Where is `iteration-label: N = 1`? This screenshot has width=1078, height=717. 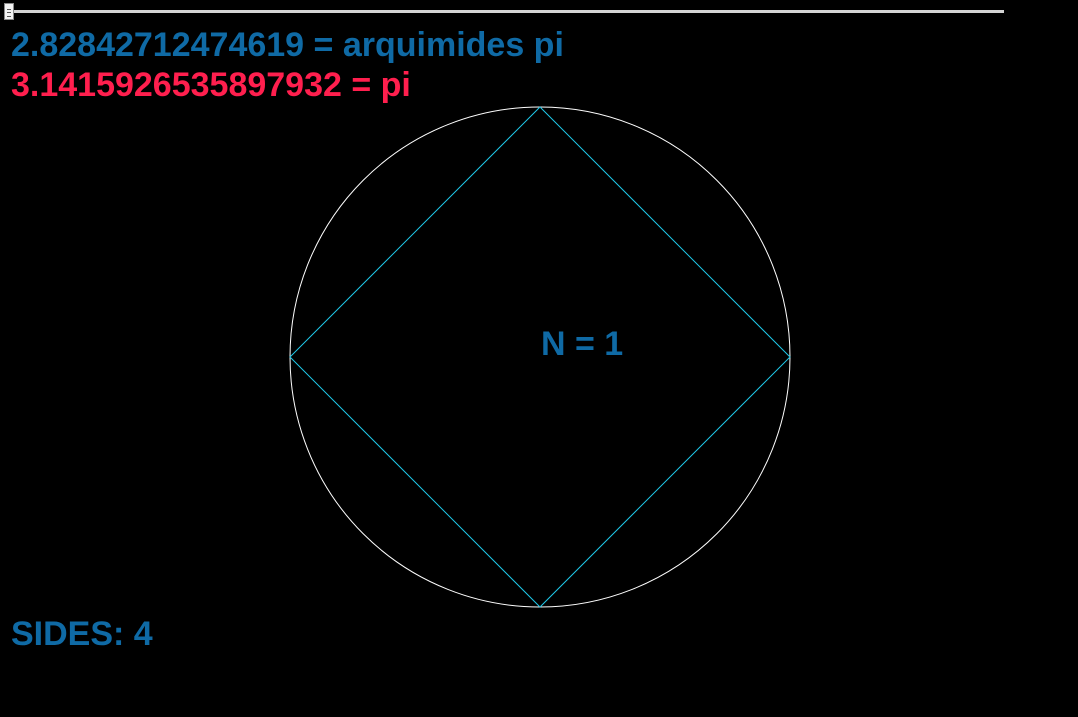
iteration-label: N = 1 is located at coordinates (582, 344).